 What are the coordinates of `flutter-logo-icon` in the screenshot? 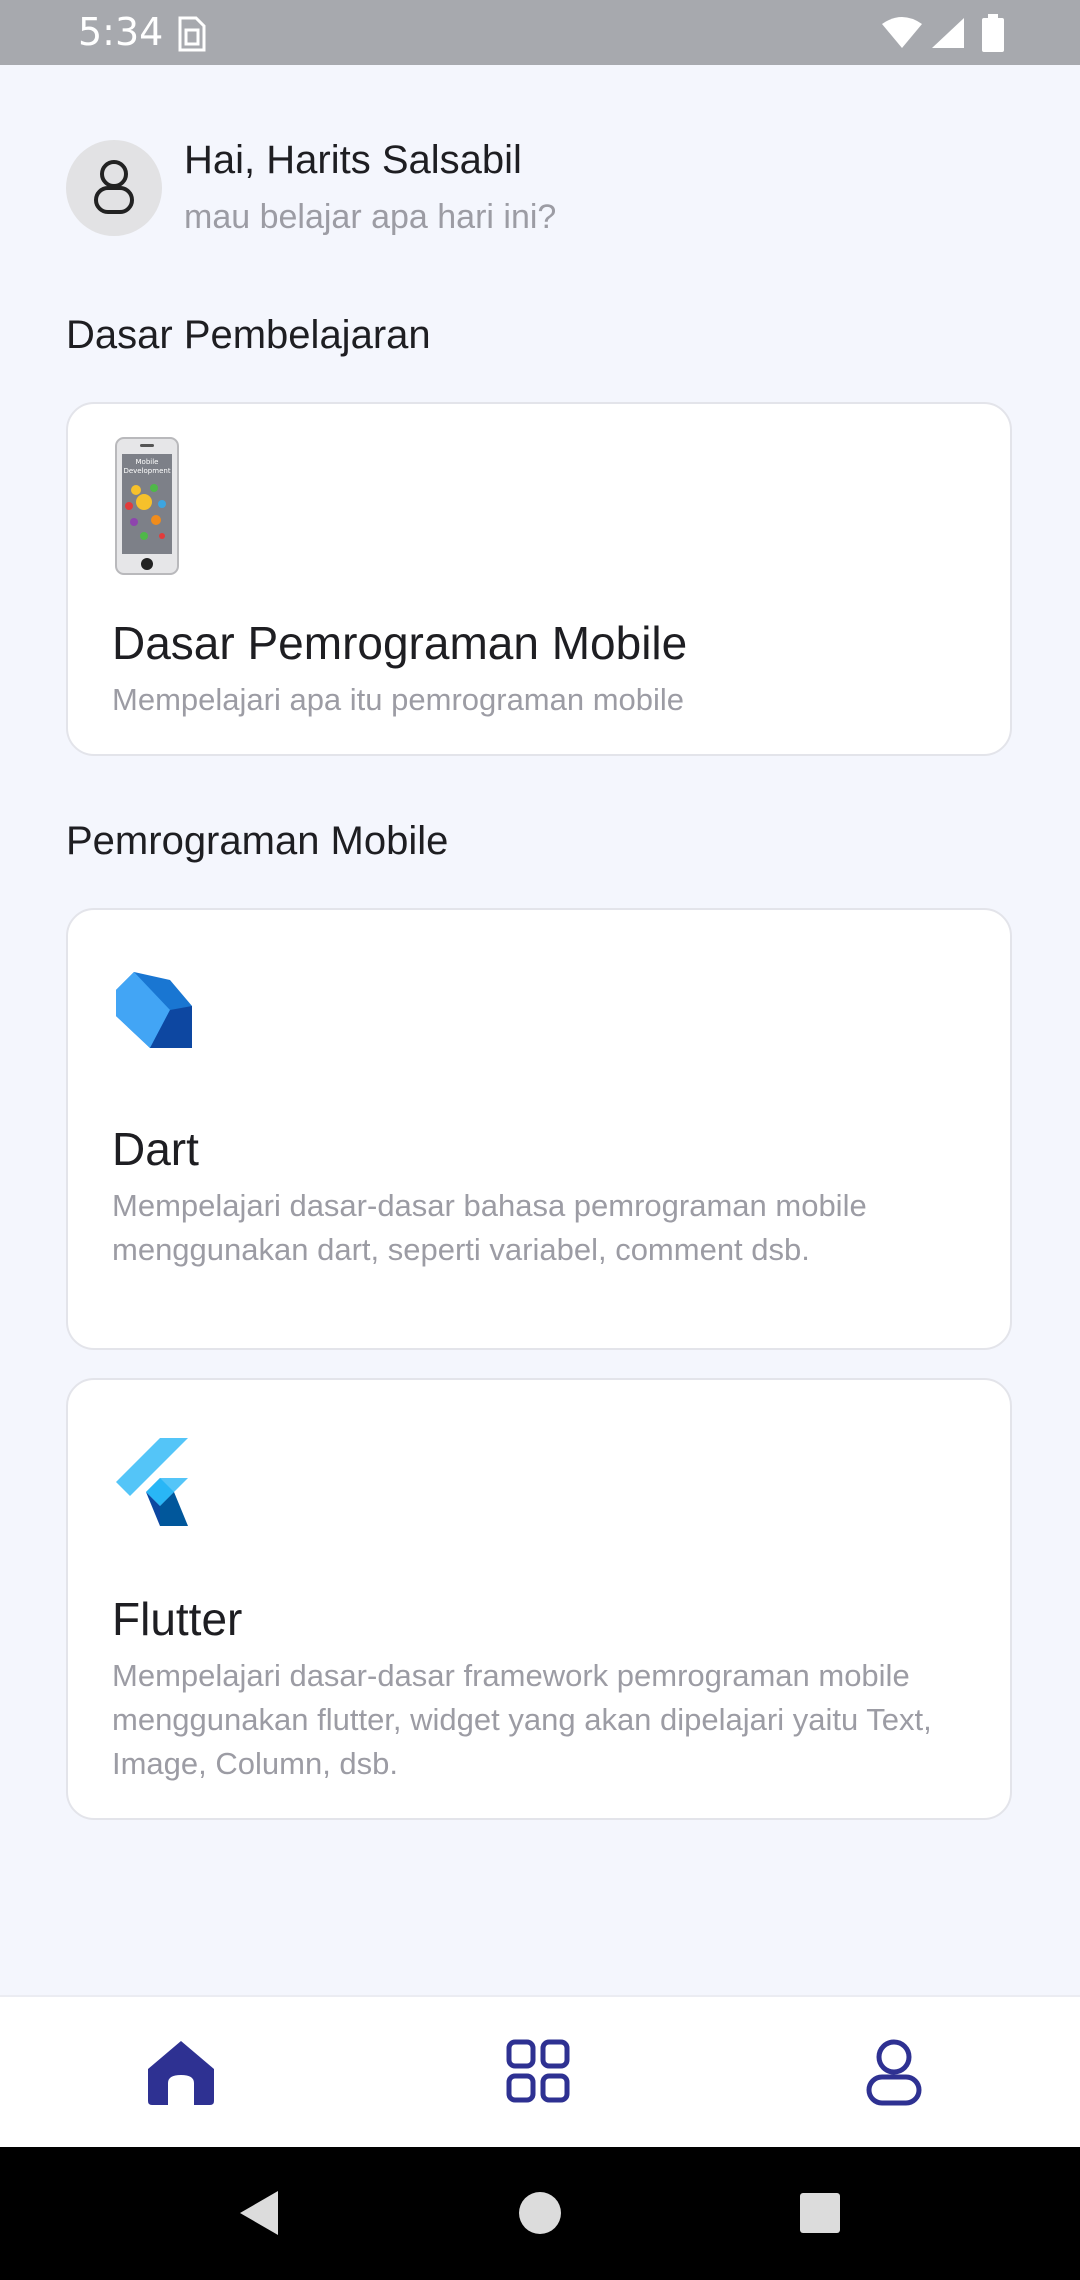 It's located at (152, 1482).